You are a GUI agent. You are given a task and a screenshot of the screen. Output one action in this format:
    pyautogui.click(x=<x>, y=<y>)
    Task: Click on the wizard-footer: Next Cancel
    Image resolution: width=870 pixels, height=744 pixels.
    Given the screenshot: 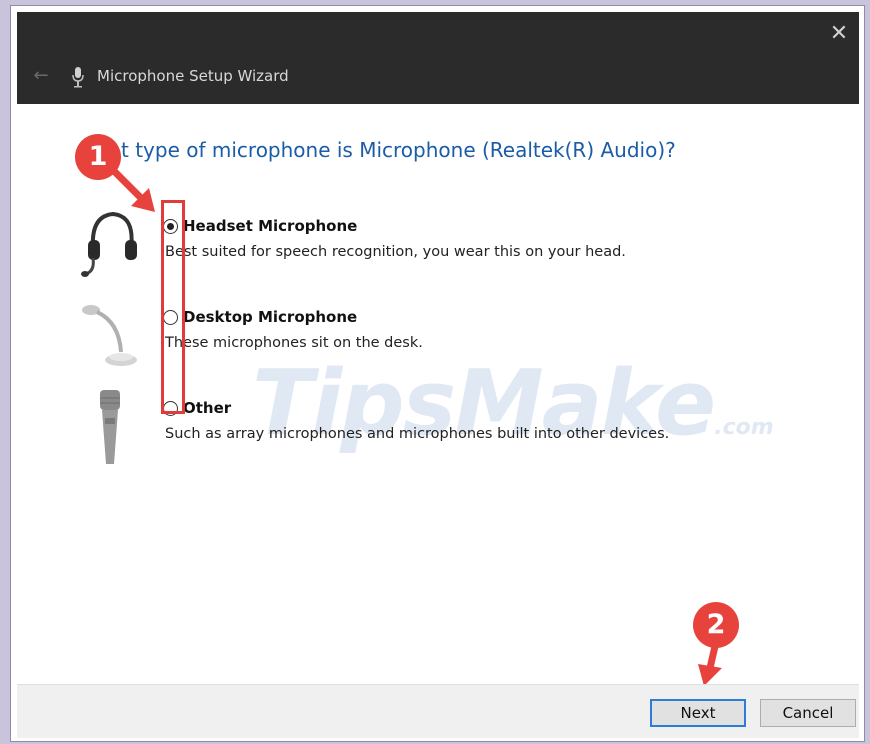 What is the action you would take?
    pyautogui.click(x=438, y=711)
    